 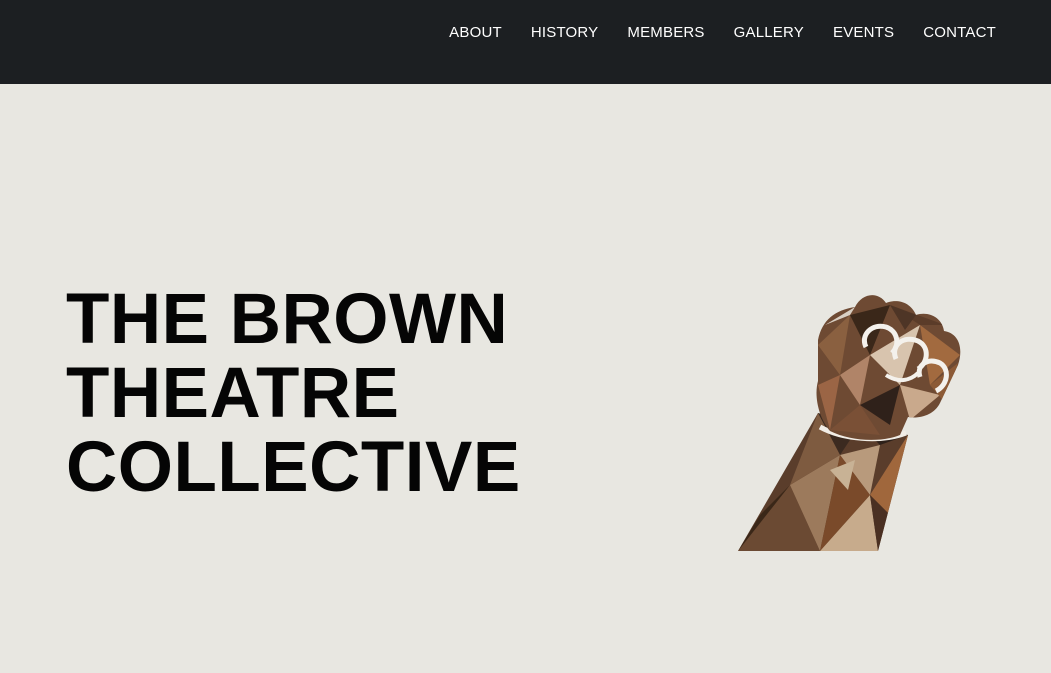 What do you see at coordinates (550, 33) in the screenshot?
I see `nav-link-history: HISTORY` at bounding box center [550, 33].